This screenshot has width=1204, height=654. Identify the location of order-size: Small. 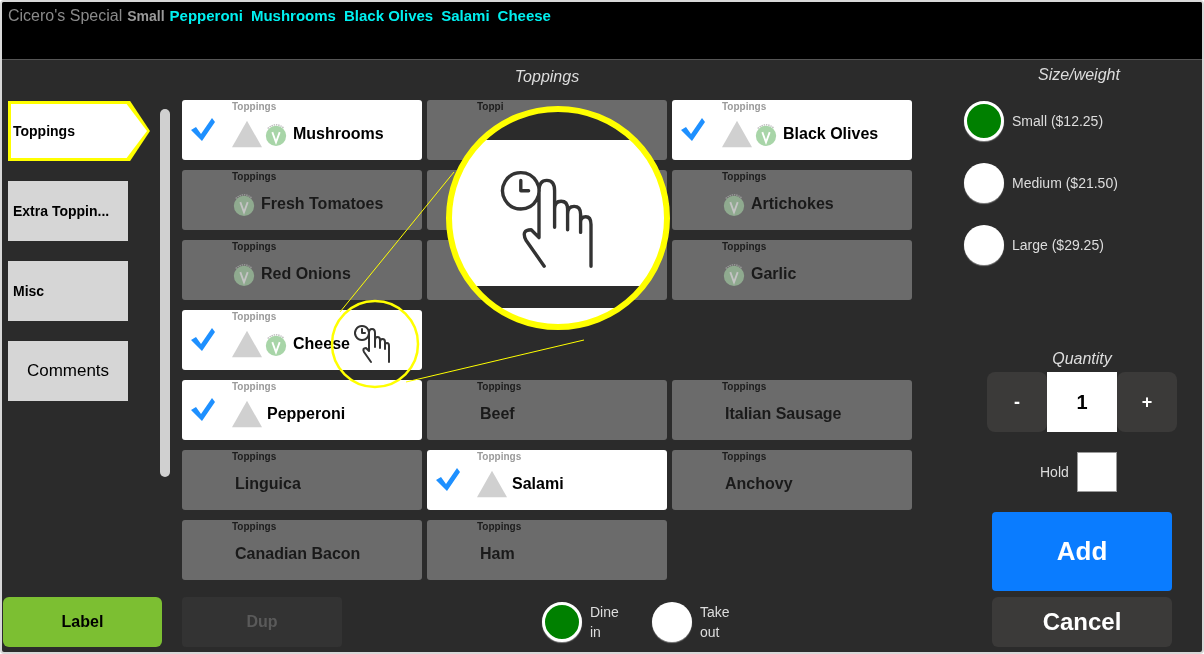
(146, 16).